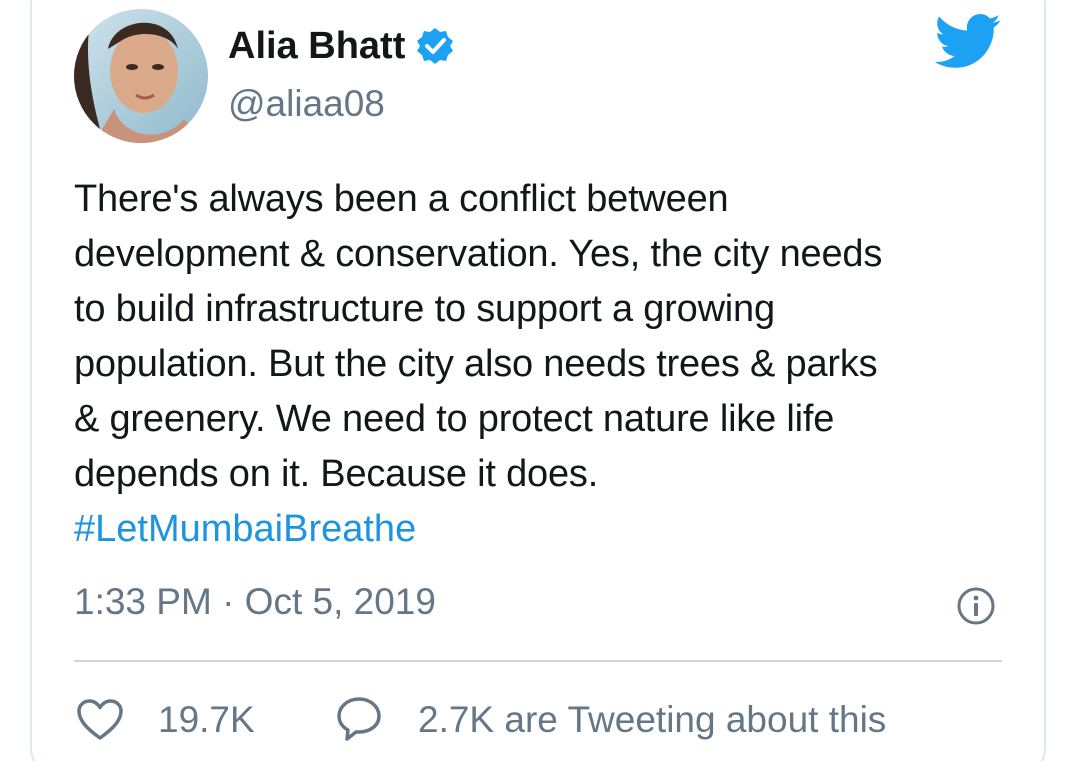 Image resolution: width=1074 pixels, height=761 pixels. What do you see at coordinates (206, 720) in the screenshot?
I see `like-count: 19.7K` at bounding box center [206, 720].